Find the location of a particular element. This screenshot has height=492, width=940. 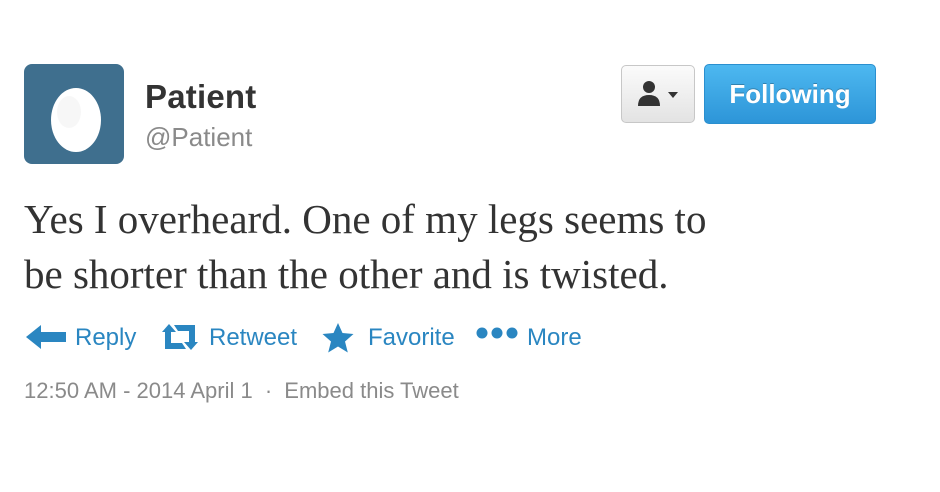

egg-icon is located at coordinates (76, 120).